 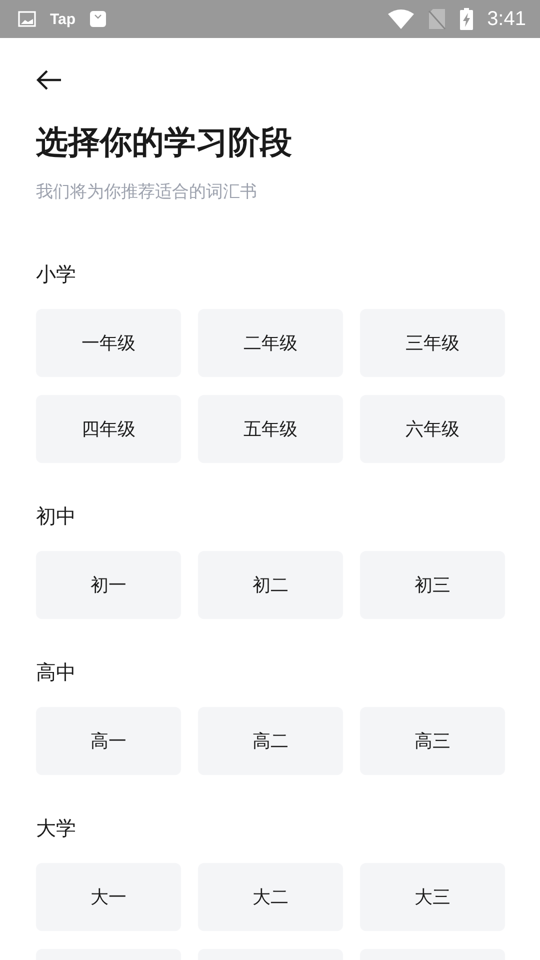 What do you see at coordinates (108, 741) in the screenshot?
I see `grade-button: 高一` at bounding box center [108, 741].